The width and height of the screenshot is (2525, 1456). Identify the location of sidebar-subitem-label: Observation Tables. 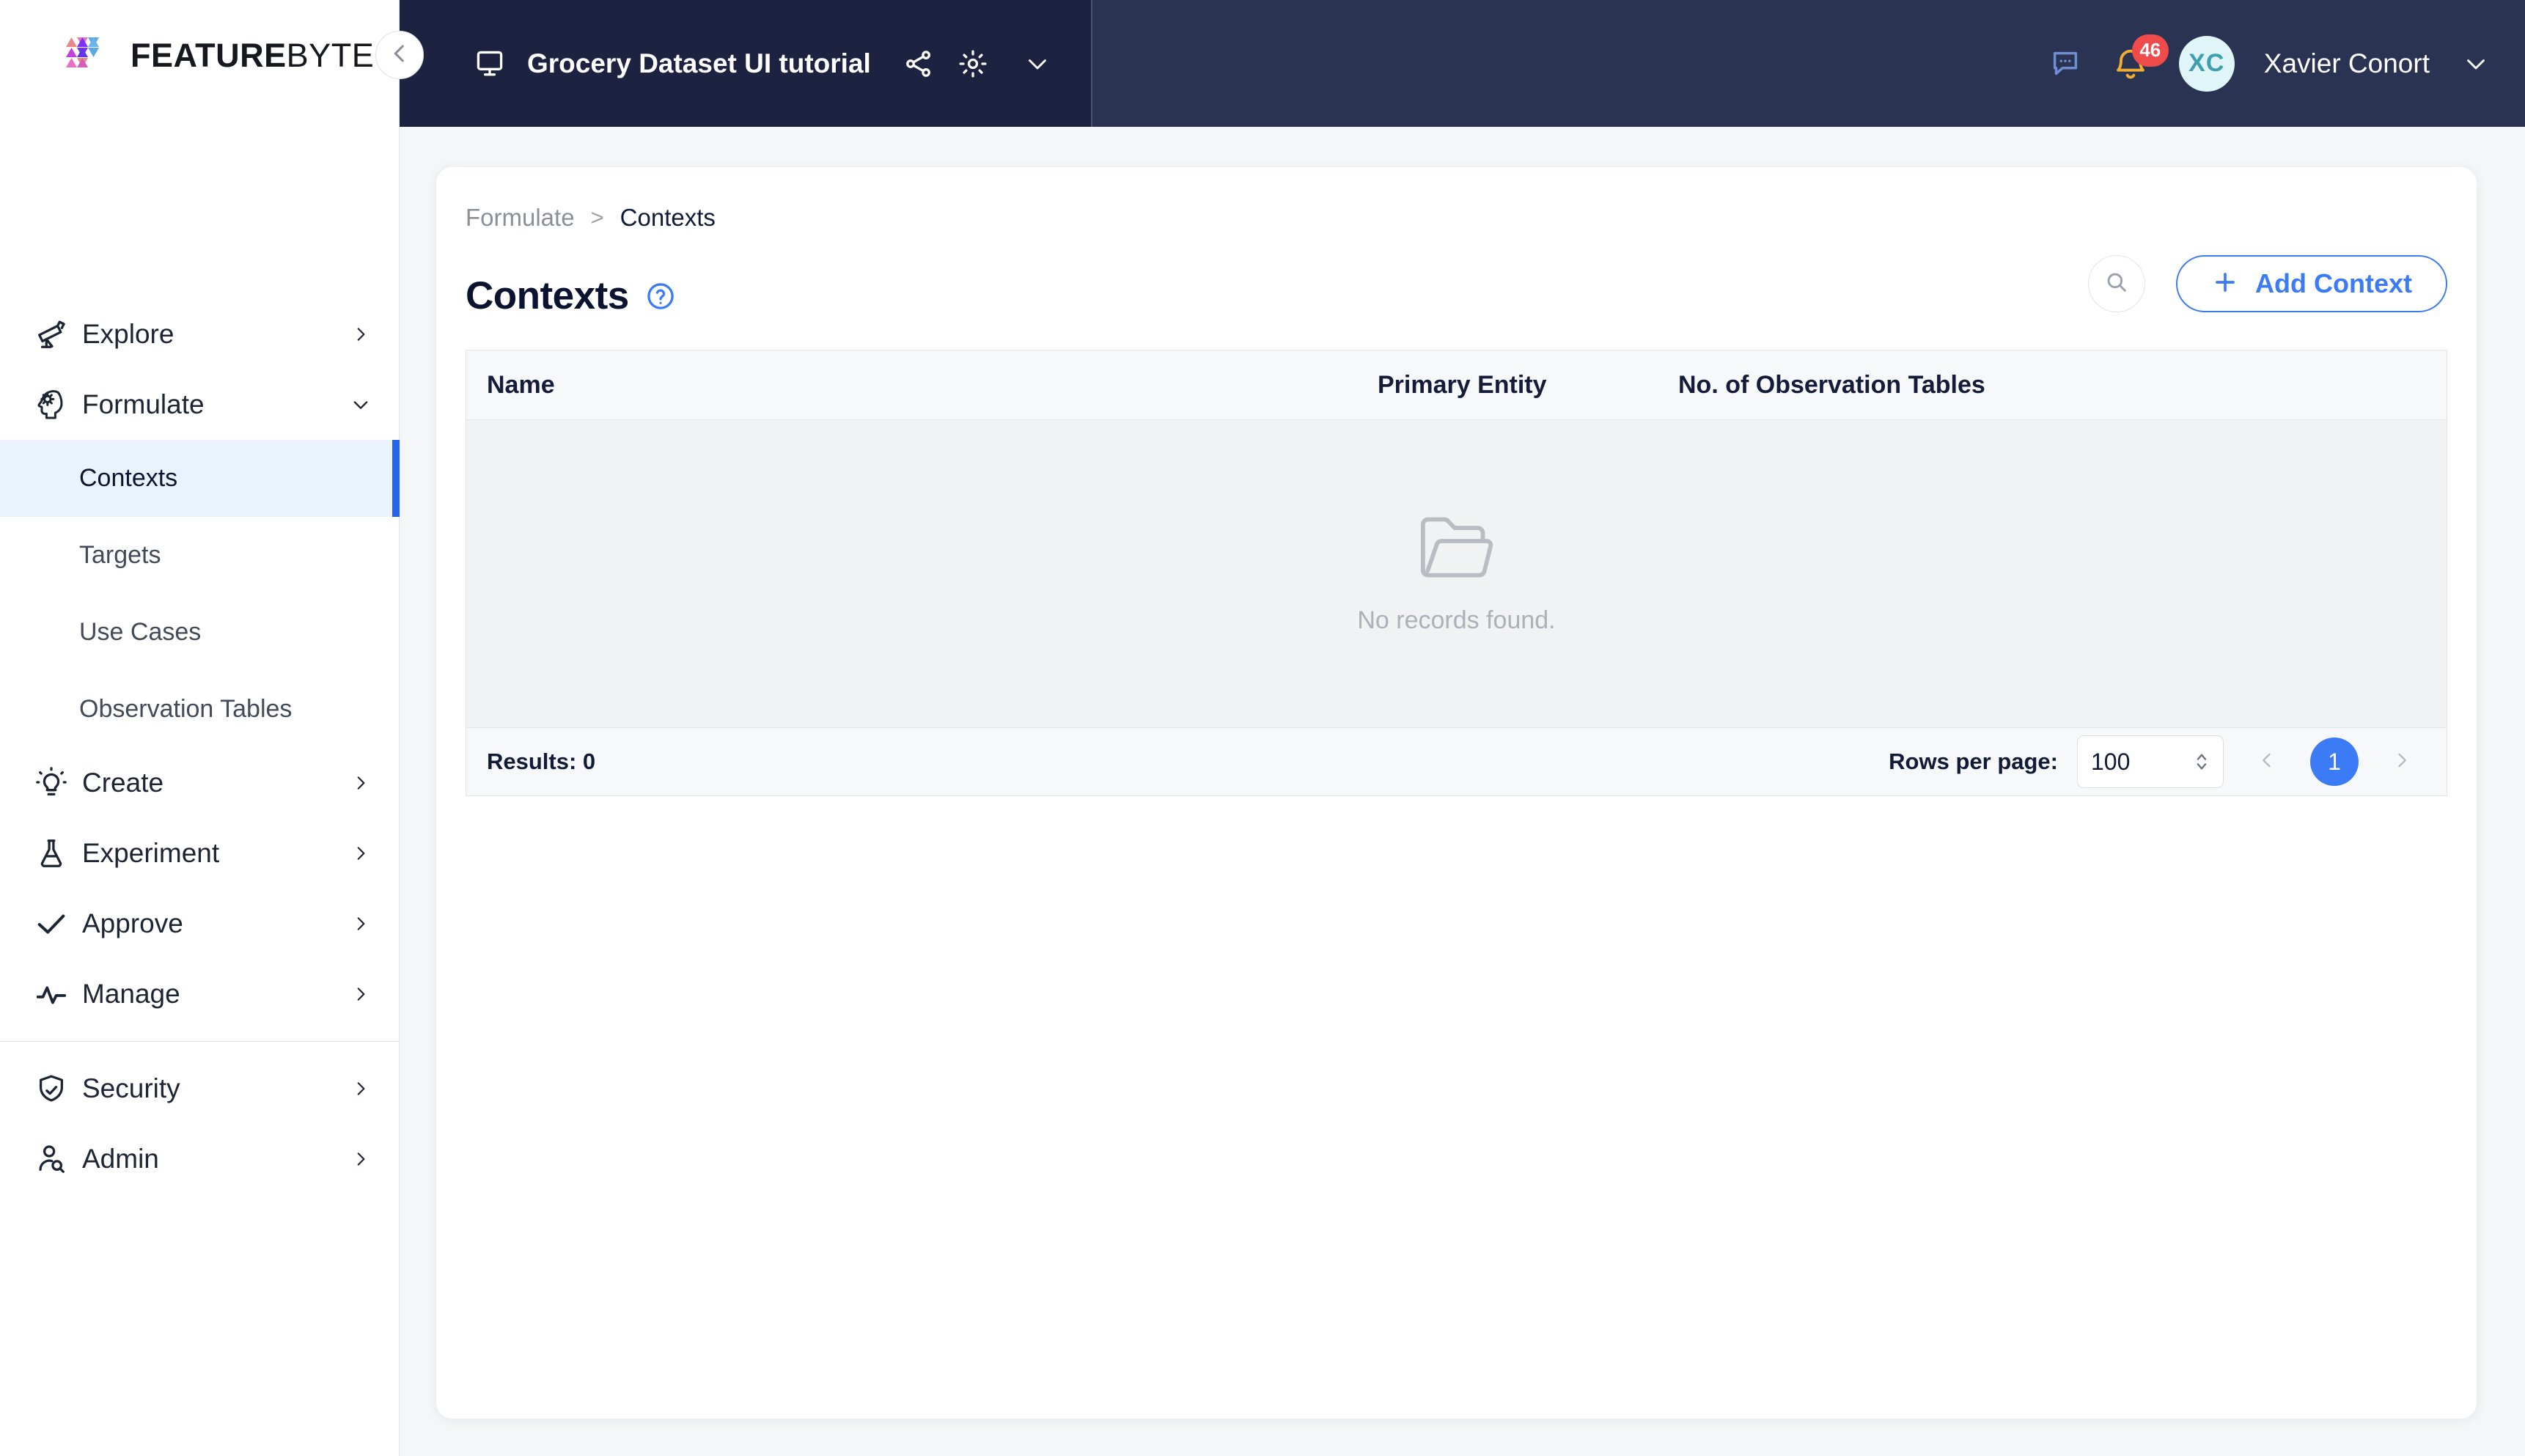
(186, 709).